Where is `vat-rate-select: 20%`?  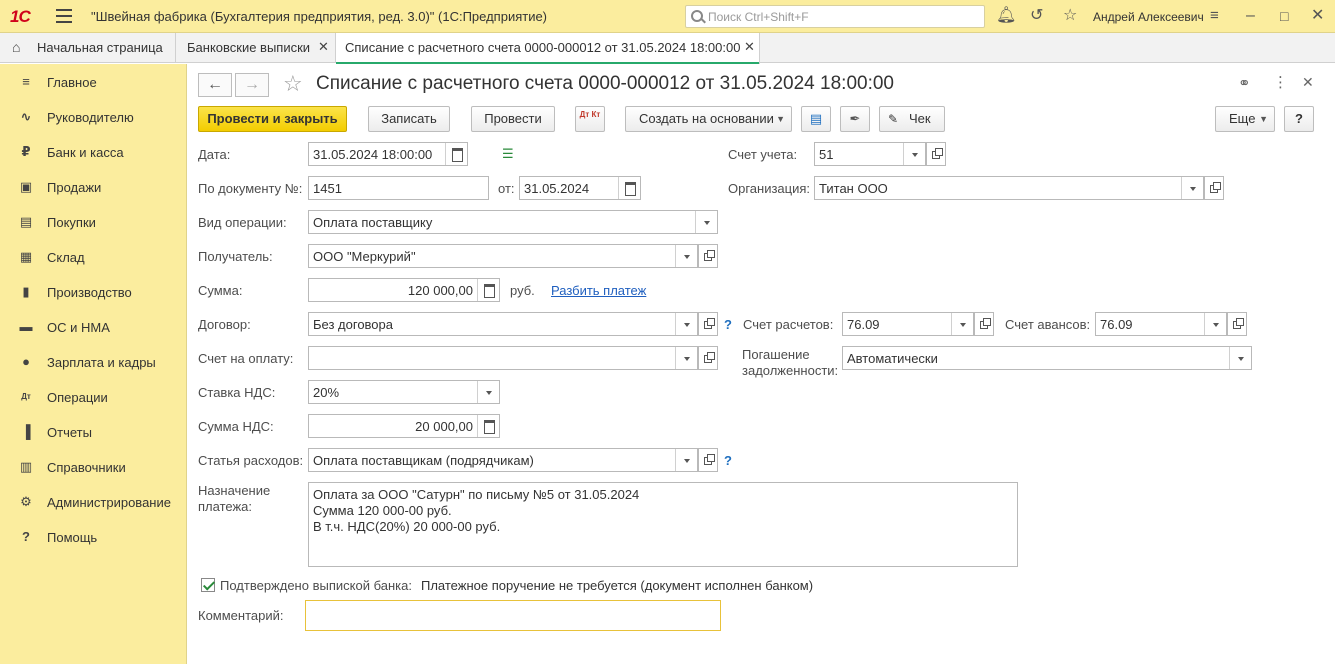
vat-rate-select: 20% is located at coordinates (404, 392).